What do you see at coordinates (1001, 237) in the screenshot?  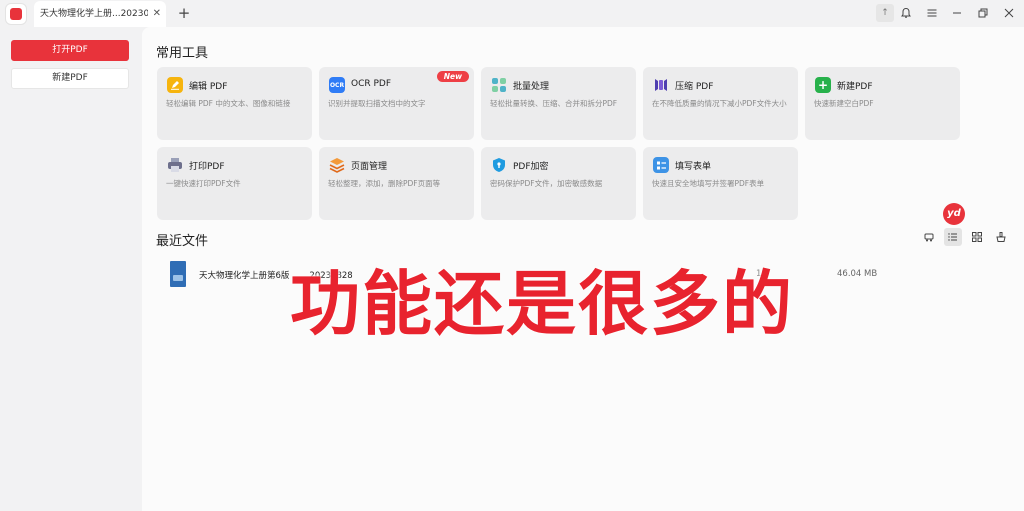 I see `clean-icon` at bounding box center [1001, 237].